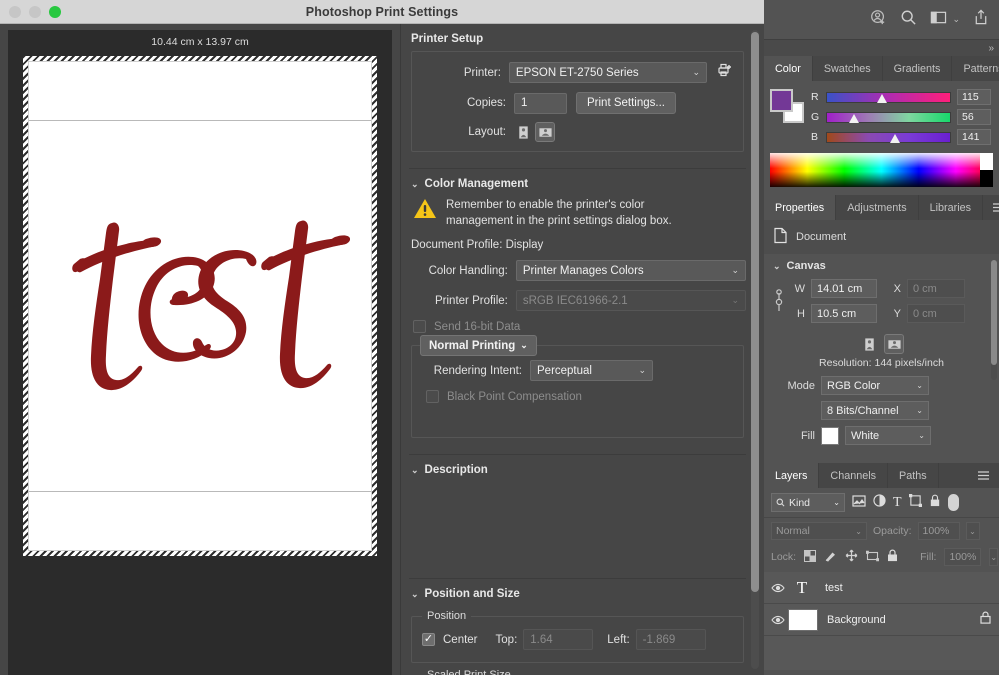 The height and width of the screenshot is (675, 999). What do you see at coordinates (882, 98) in the screenshot?
I see `slider-thumb-r` at bounding box center [882, 98].